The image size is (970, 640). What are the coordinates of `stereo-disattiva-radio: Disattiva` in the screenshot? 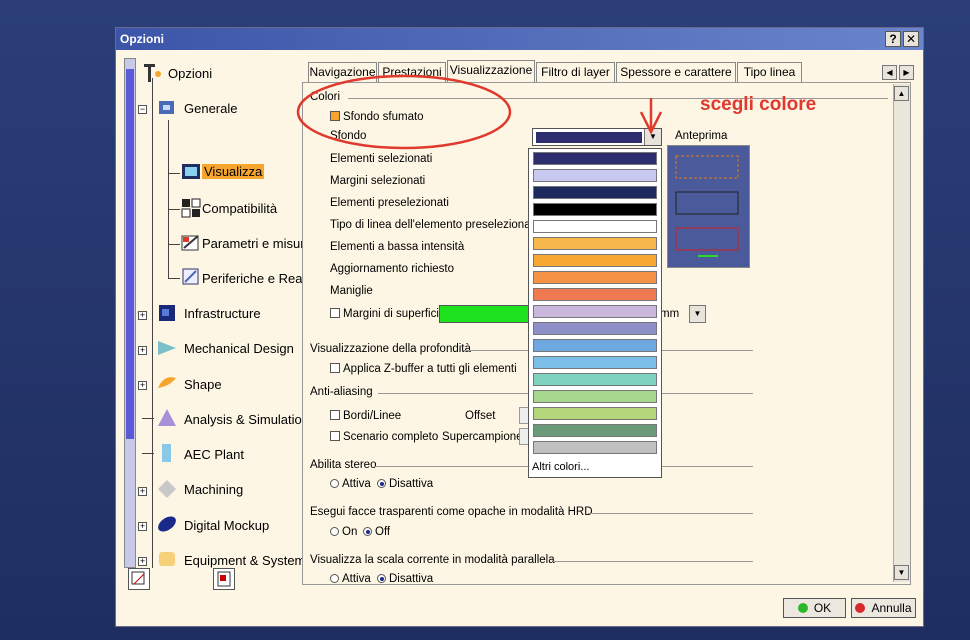 It's located at (405, 484).